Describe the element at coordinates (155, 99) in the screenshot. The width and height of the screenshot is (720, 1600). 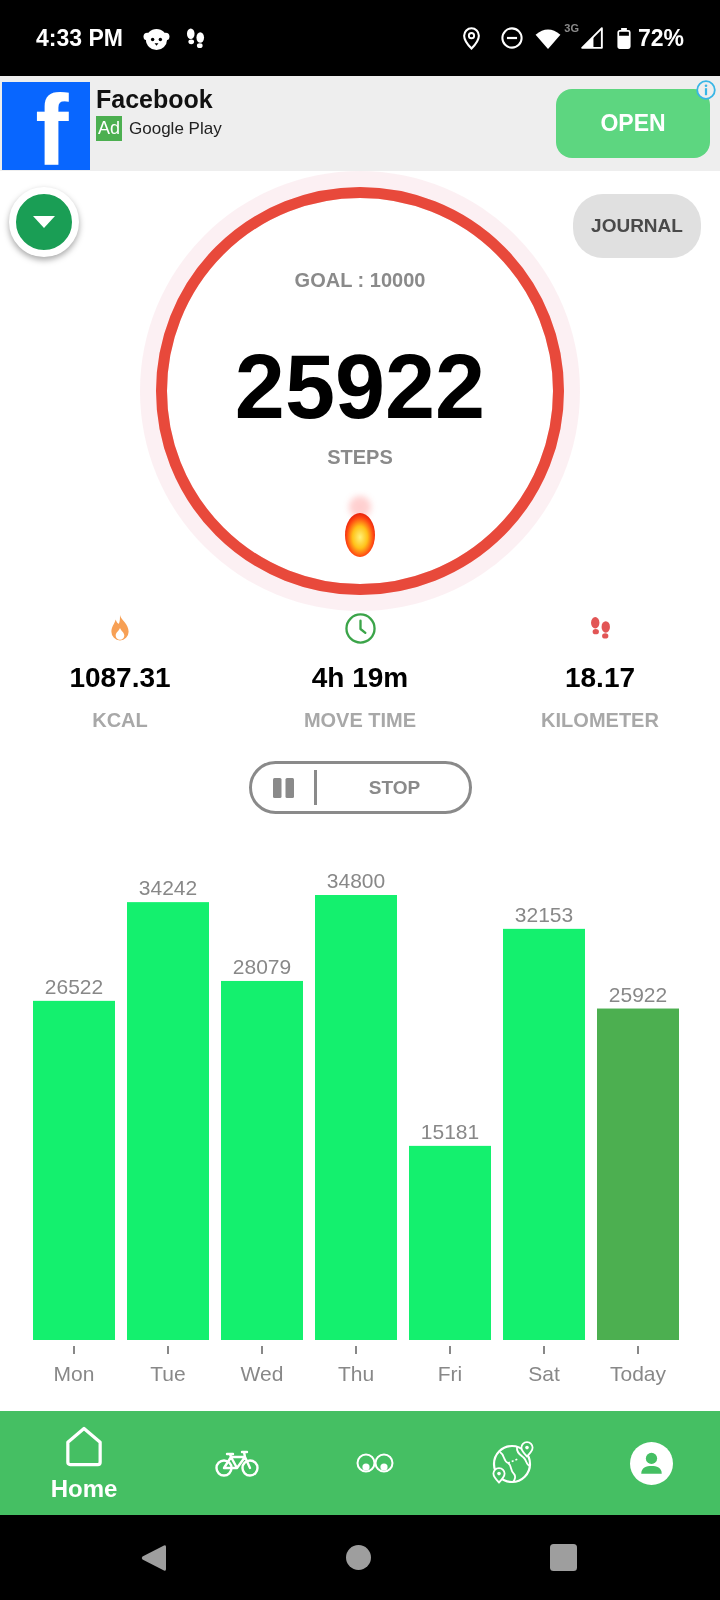
I see `ad-title: Facebook` at that location.